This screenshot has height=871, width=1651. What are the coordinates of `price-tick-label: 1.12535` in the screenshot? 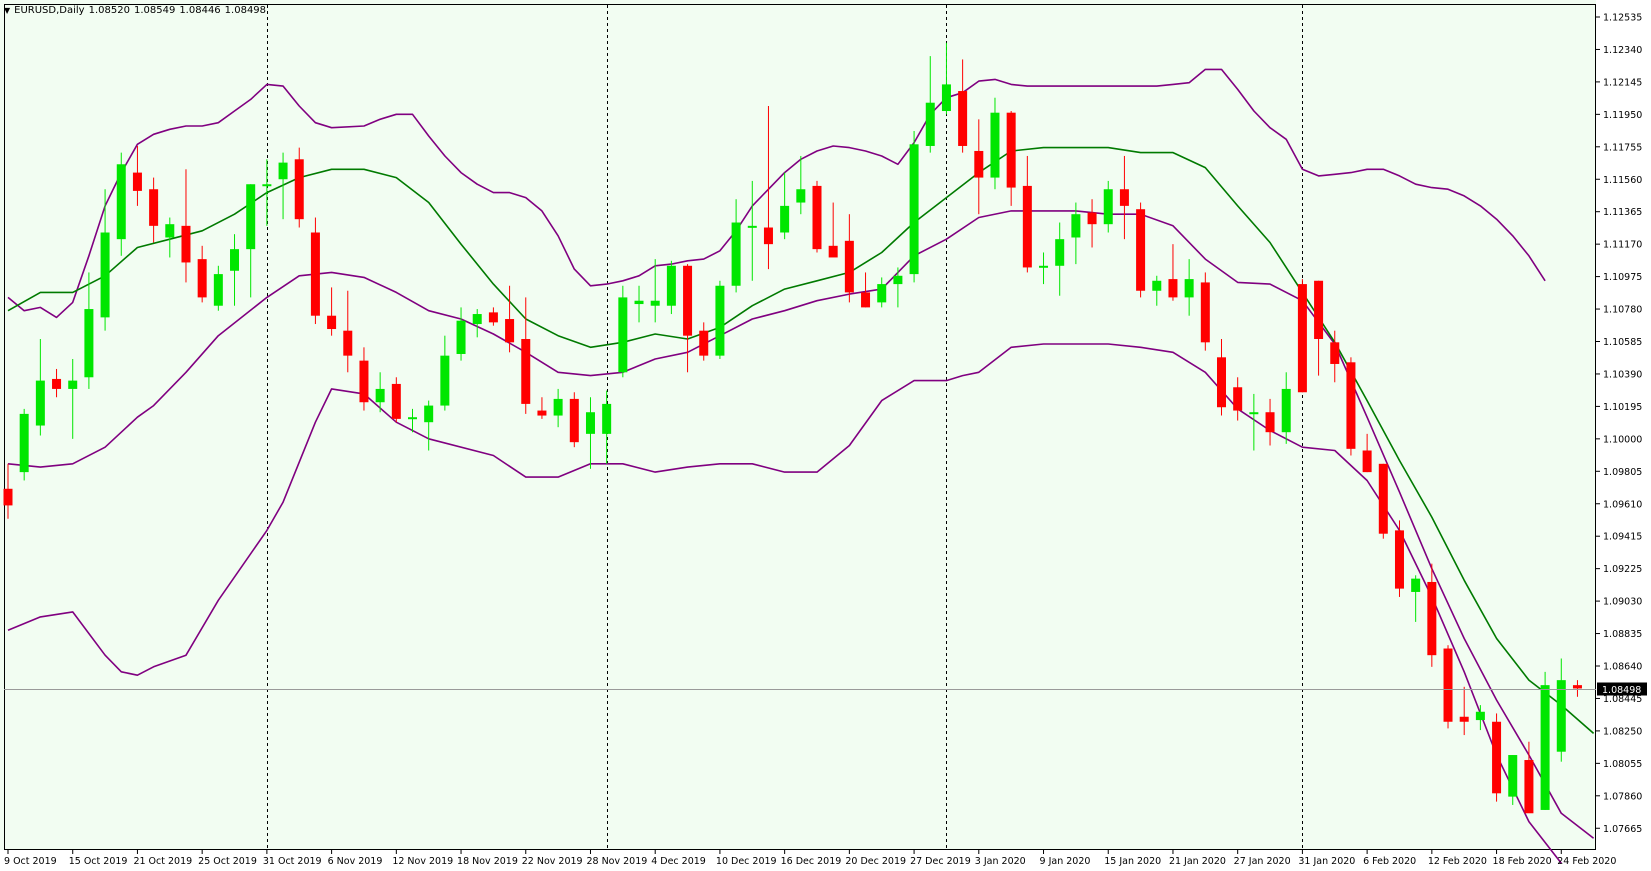 It's located at (1622, 18).